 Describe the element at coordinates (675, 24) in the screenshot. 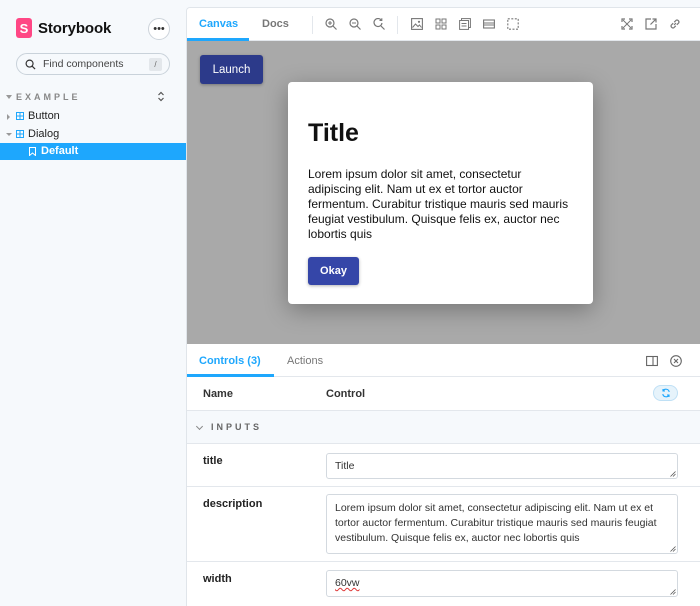

I see `copy-link-icon` at that location.